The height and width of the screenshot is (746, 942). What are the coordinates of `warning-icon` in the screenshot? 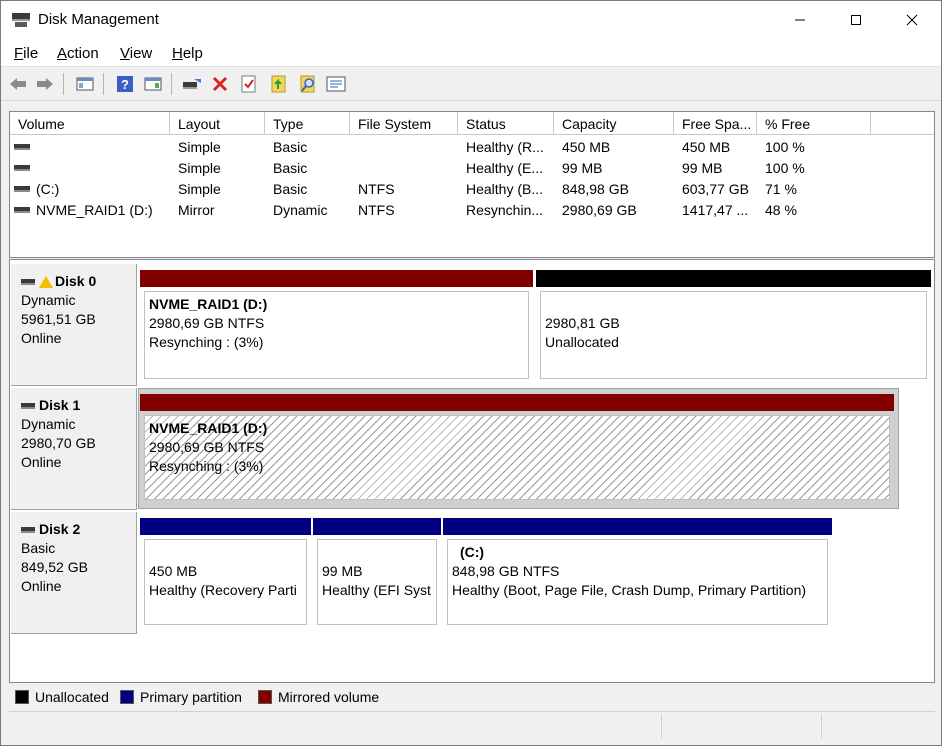 It's located at (46, 281).